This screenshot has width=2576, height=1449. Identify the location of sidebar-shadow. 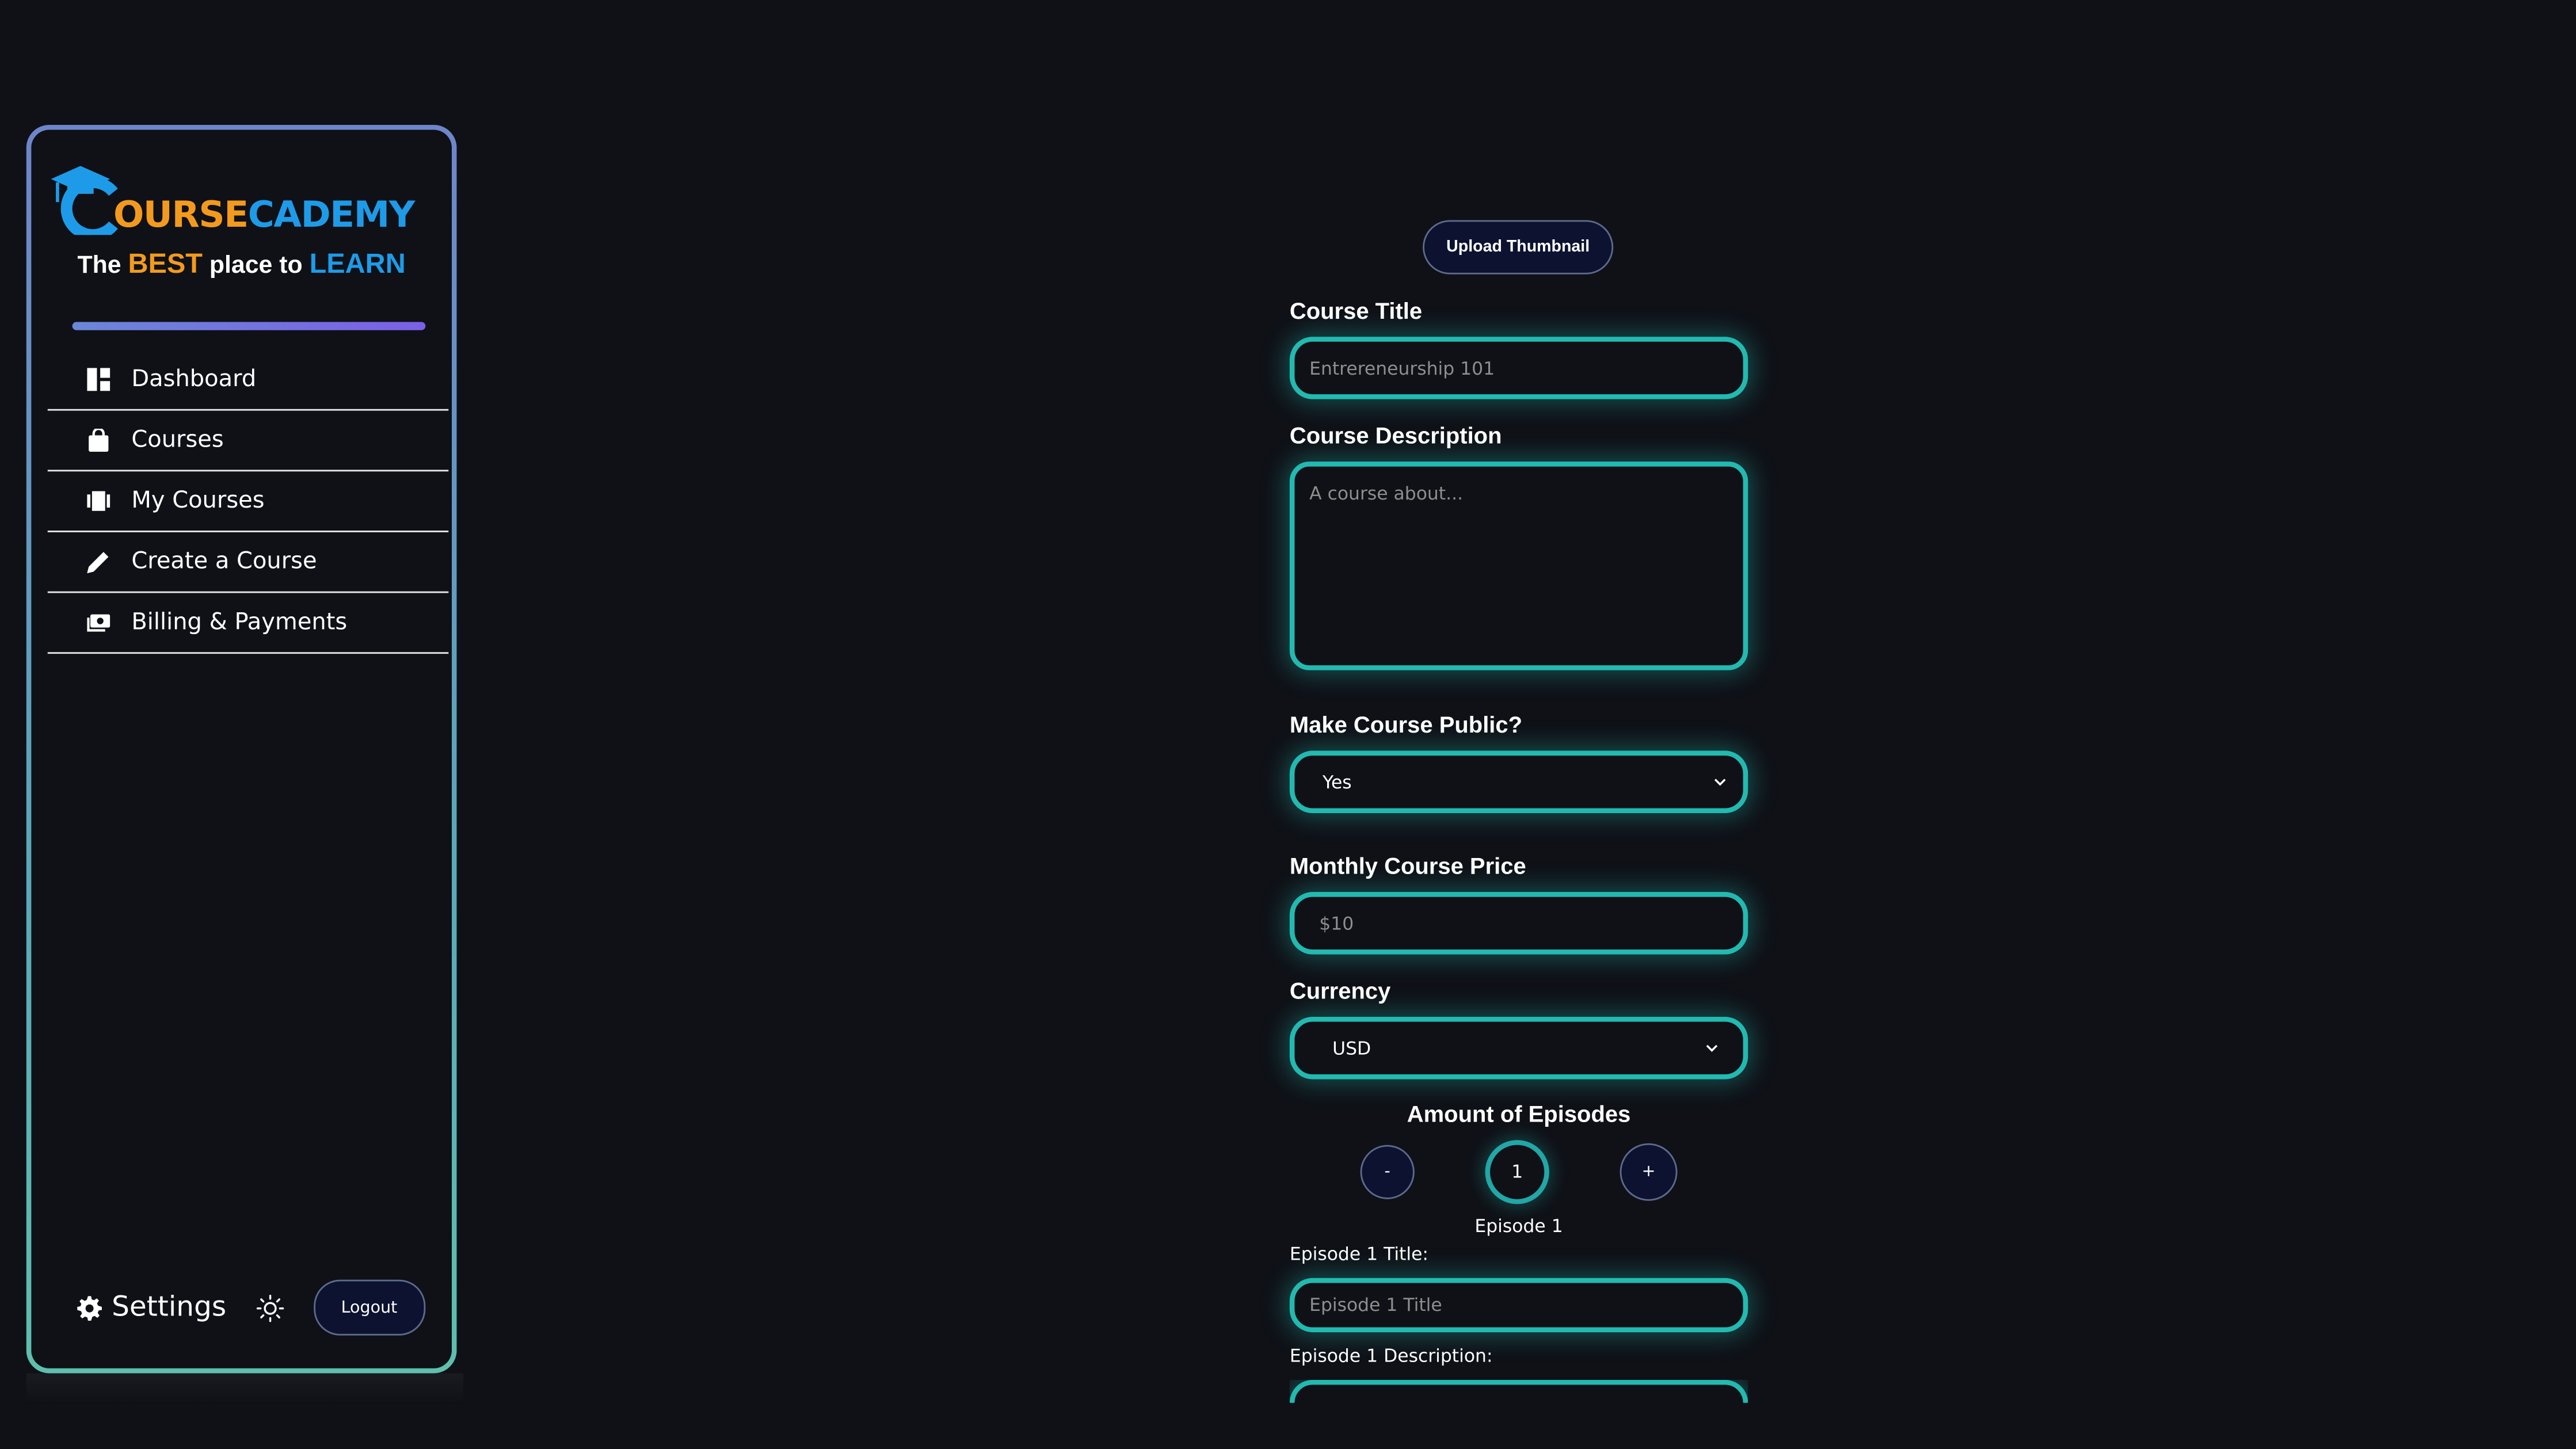
(245, 1388).